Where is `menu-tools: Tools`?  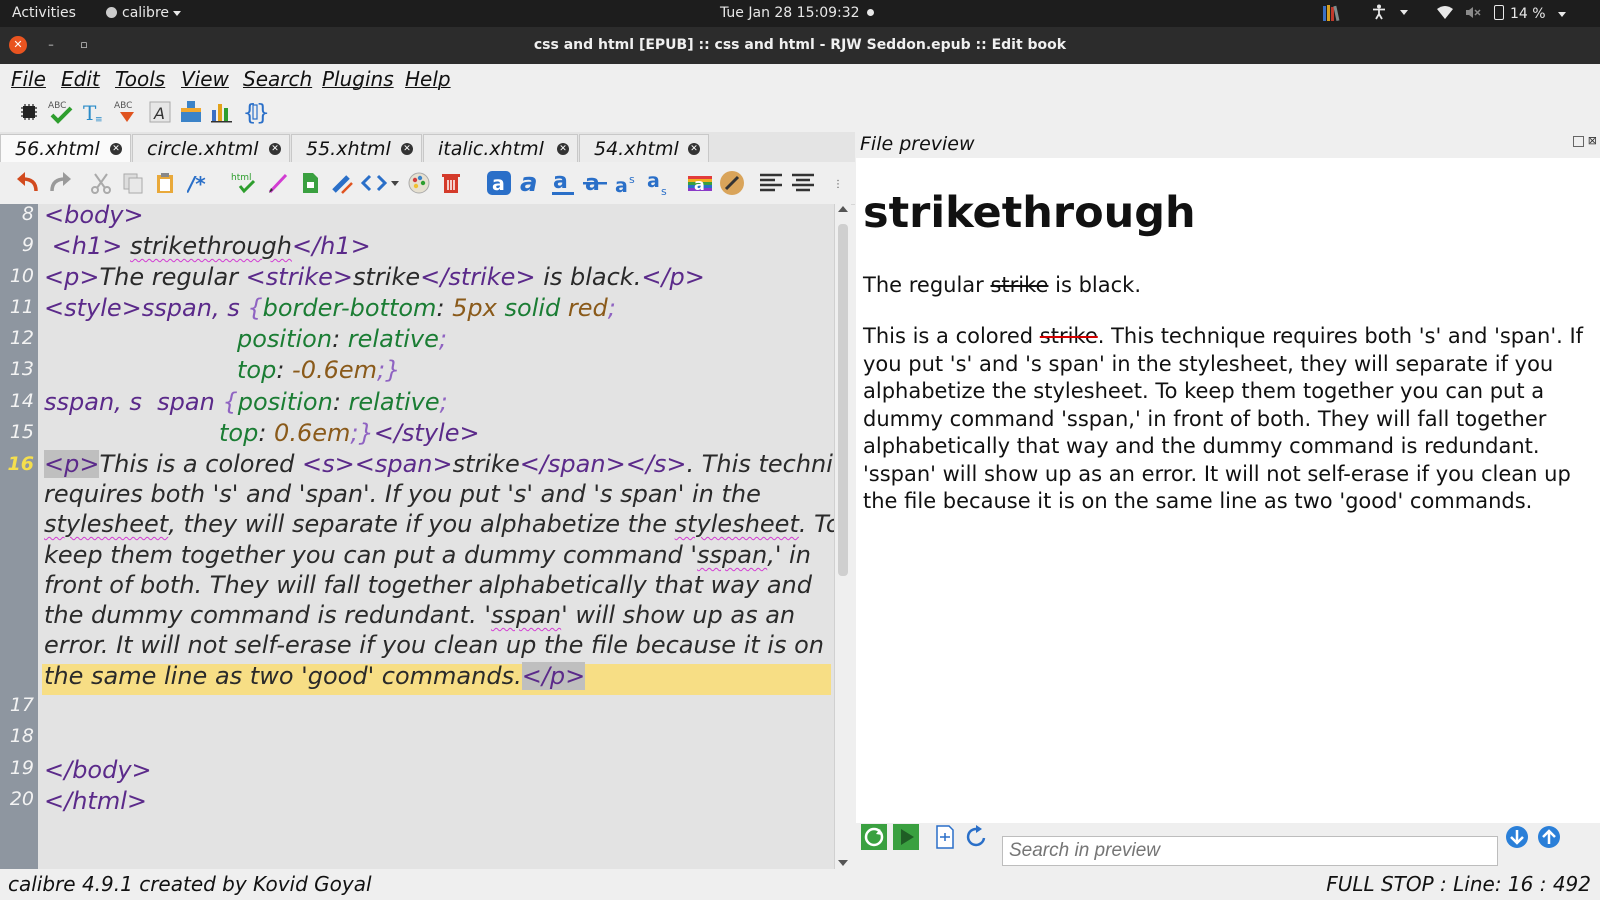
menu-tools: Tools is located at coordinates (140, 79).